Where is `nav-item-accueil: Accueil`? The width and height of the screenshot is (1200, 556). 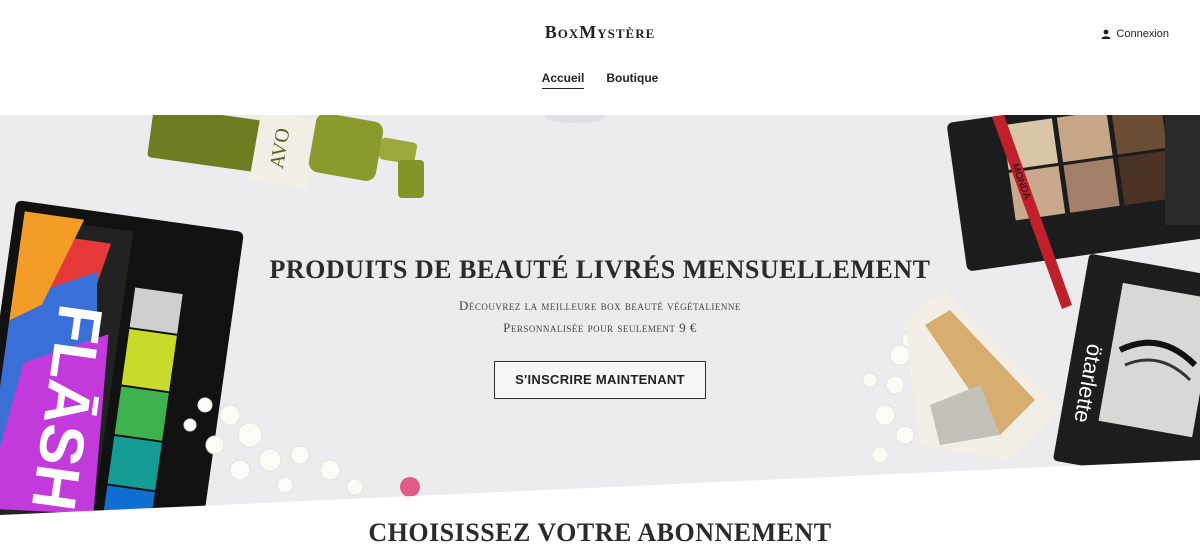
nav-item-accueil: Accueil is located at coordinates (563, 80).